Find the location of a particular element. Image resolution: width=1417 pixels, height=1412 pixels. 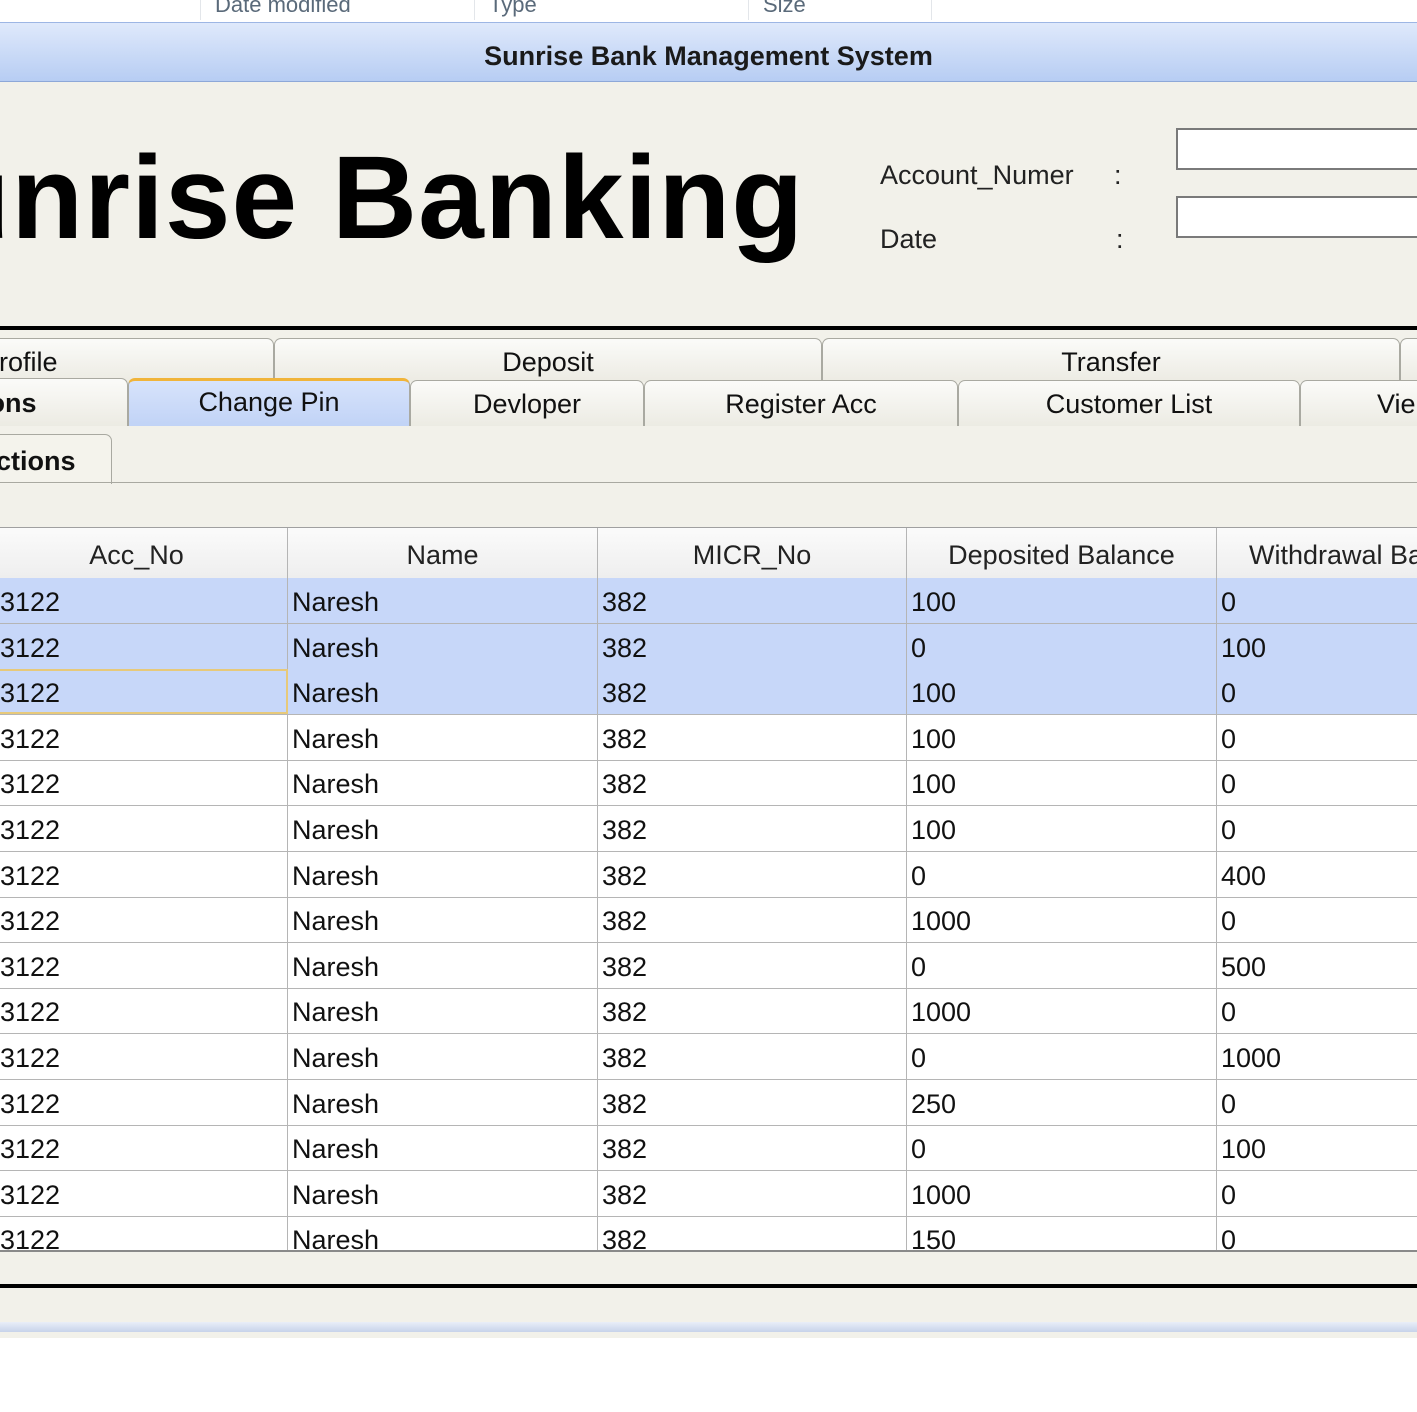

tab-devloper: Devloper is located at coordinates (527, 403).